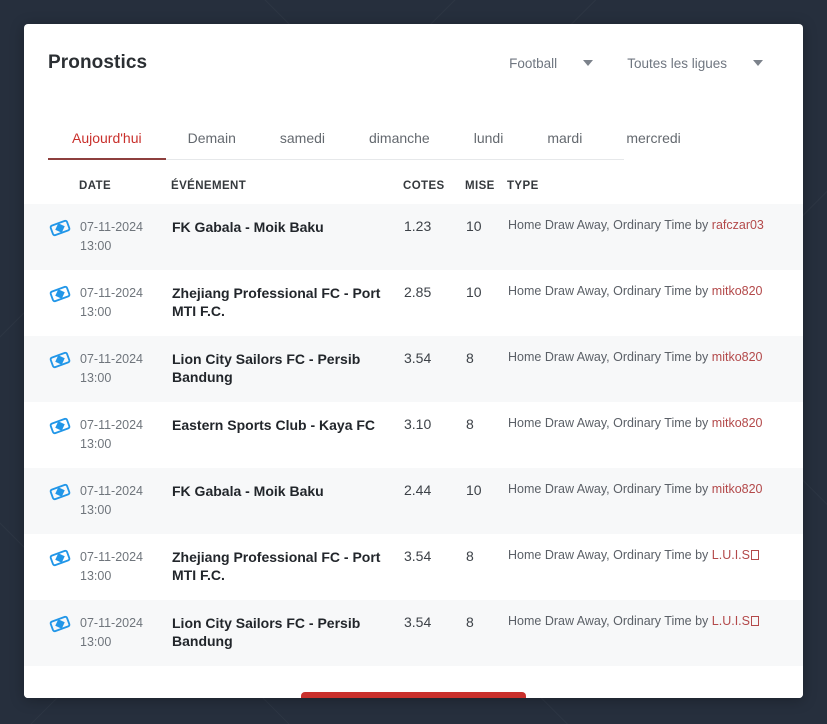 The height and width of the screenshot is (724, 827). What do you see at coordinates (653, 139) in the screenshot?
I see `tab-mercredi: mercredi` at bounding box center [653, 139].